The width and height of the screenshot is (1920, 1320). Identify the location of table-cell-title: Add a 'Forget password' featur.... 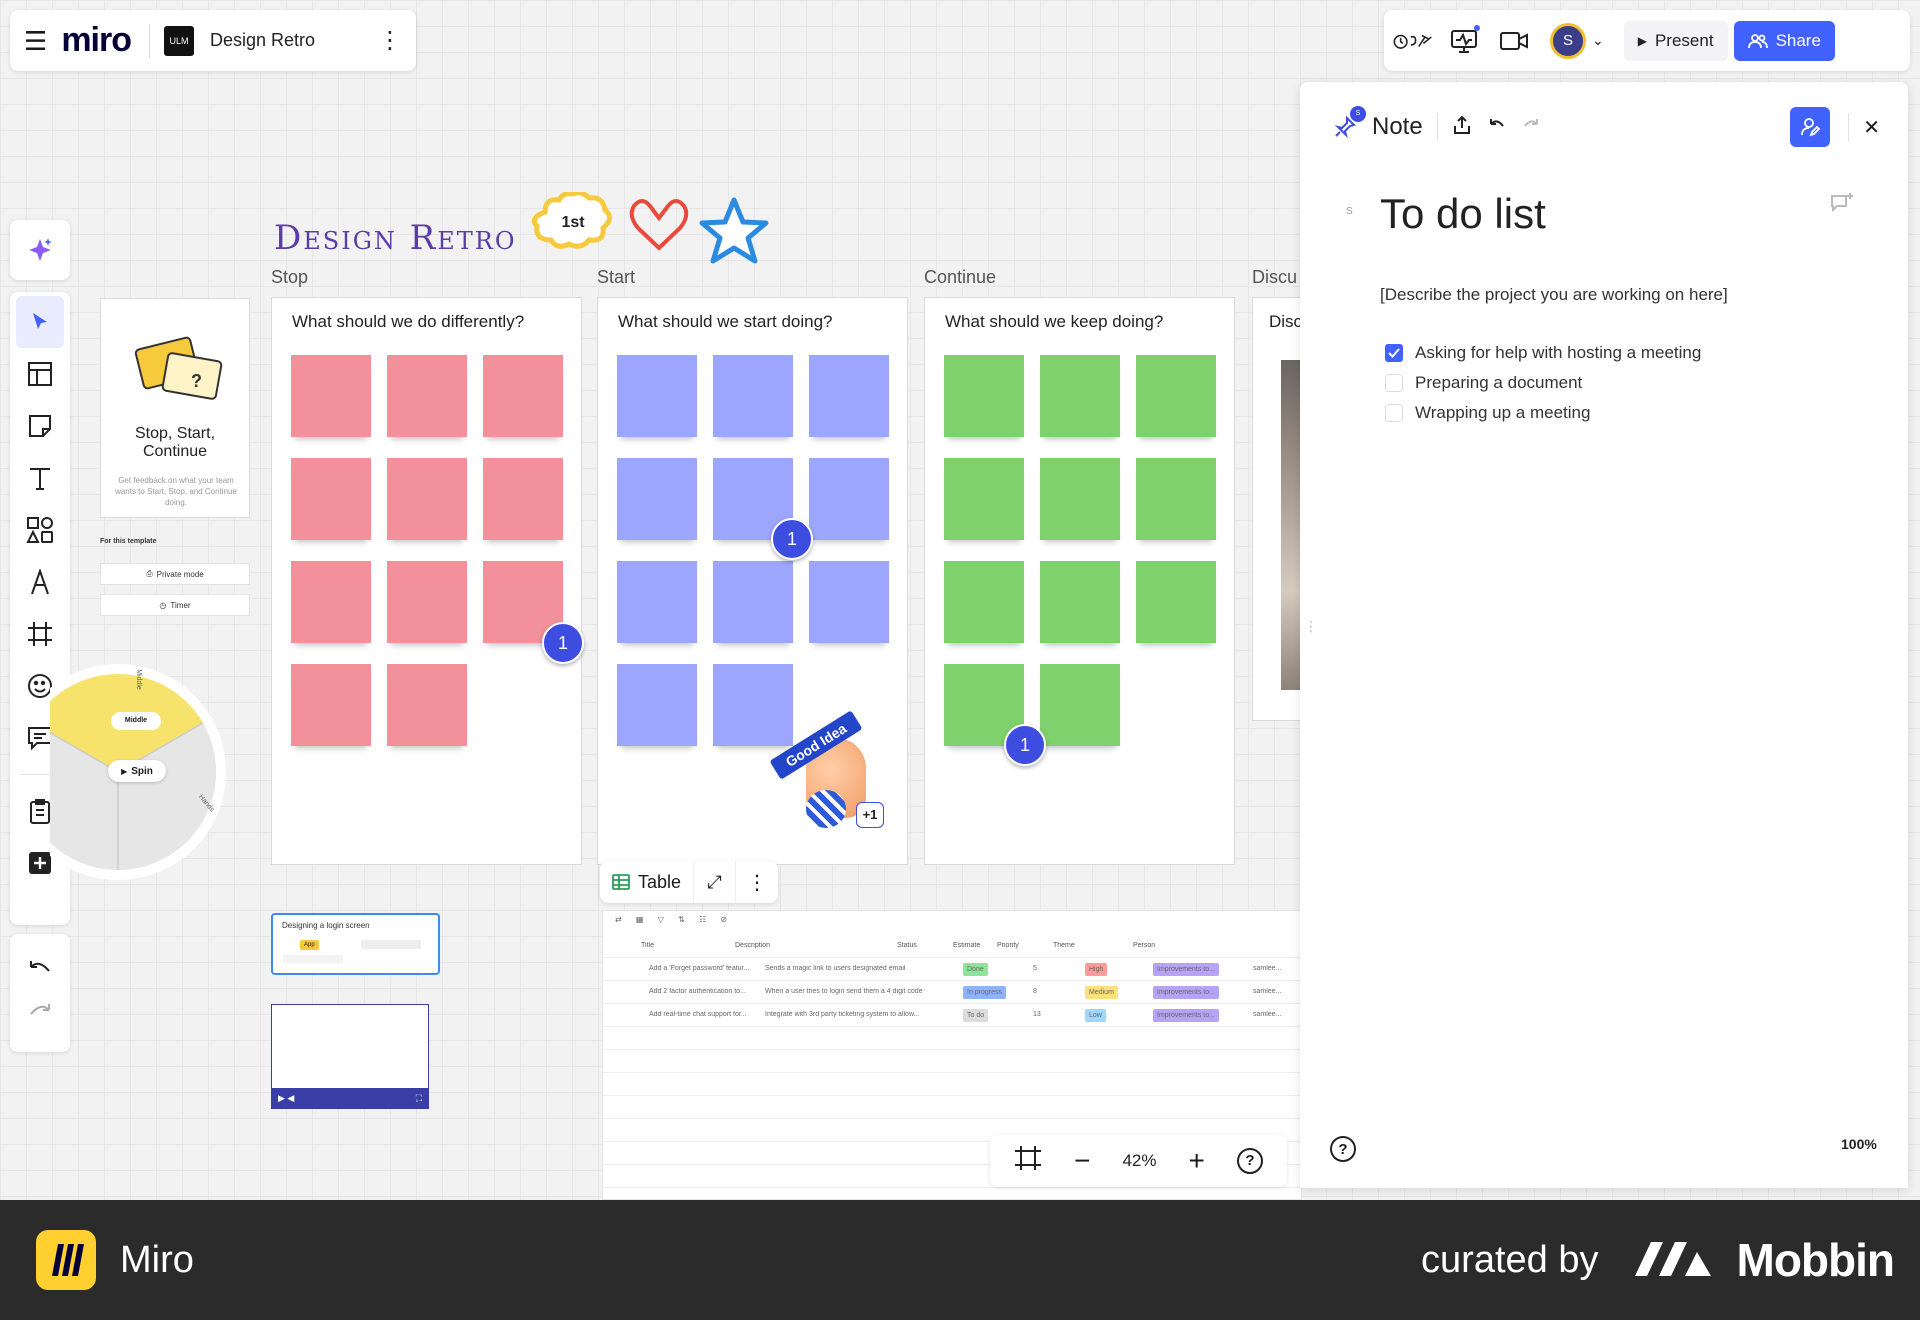
(699, 968).